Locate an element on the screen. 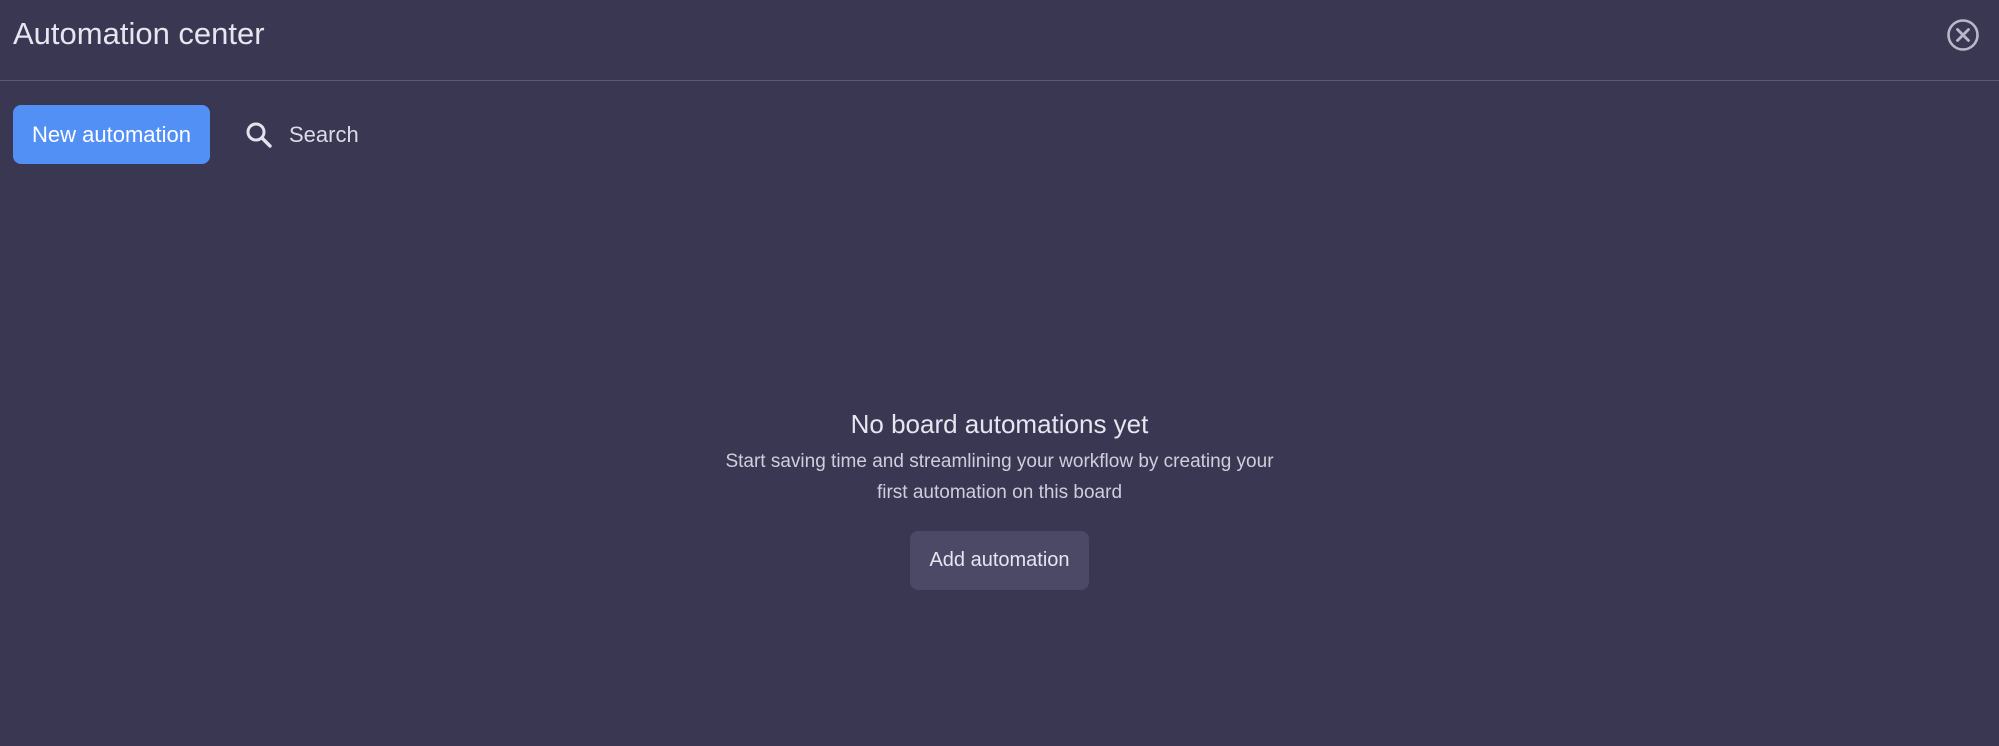 The image size is (1999, 746). close-circle-icon is located at coordinates (1963, 35).